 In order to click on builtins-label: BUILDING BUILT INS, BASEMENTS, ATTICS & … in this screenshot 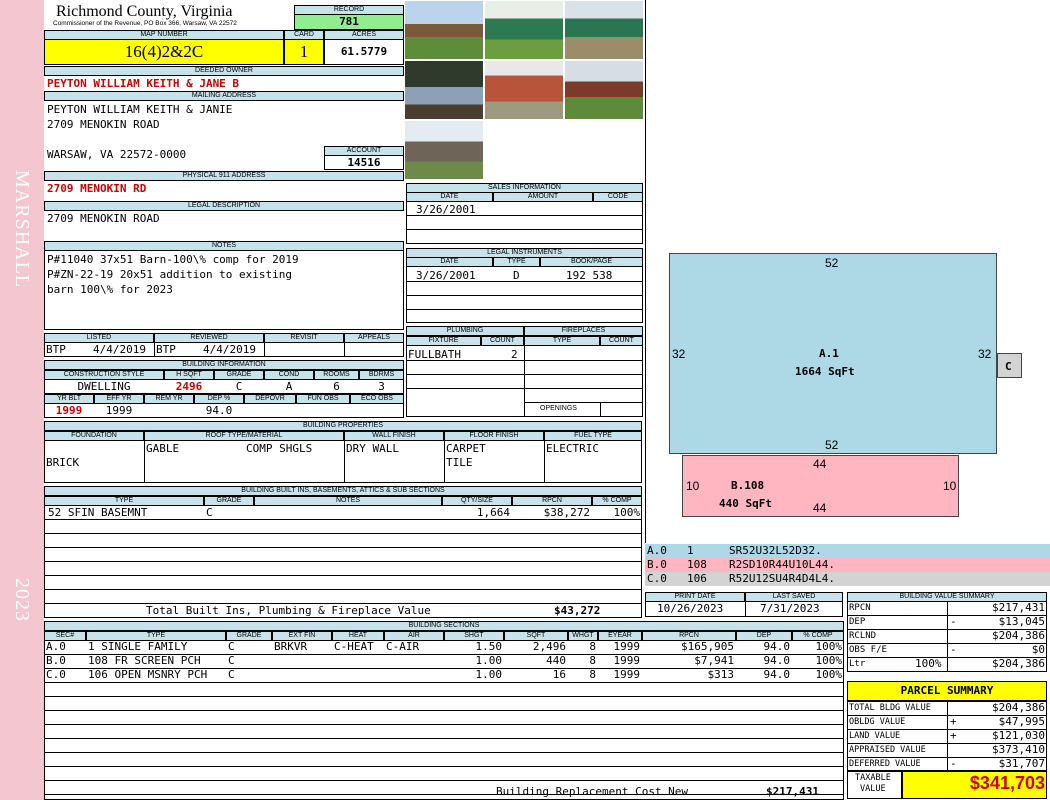, I will do `click(343, 491)`.